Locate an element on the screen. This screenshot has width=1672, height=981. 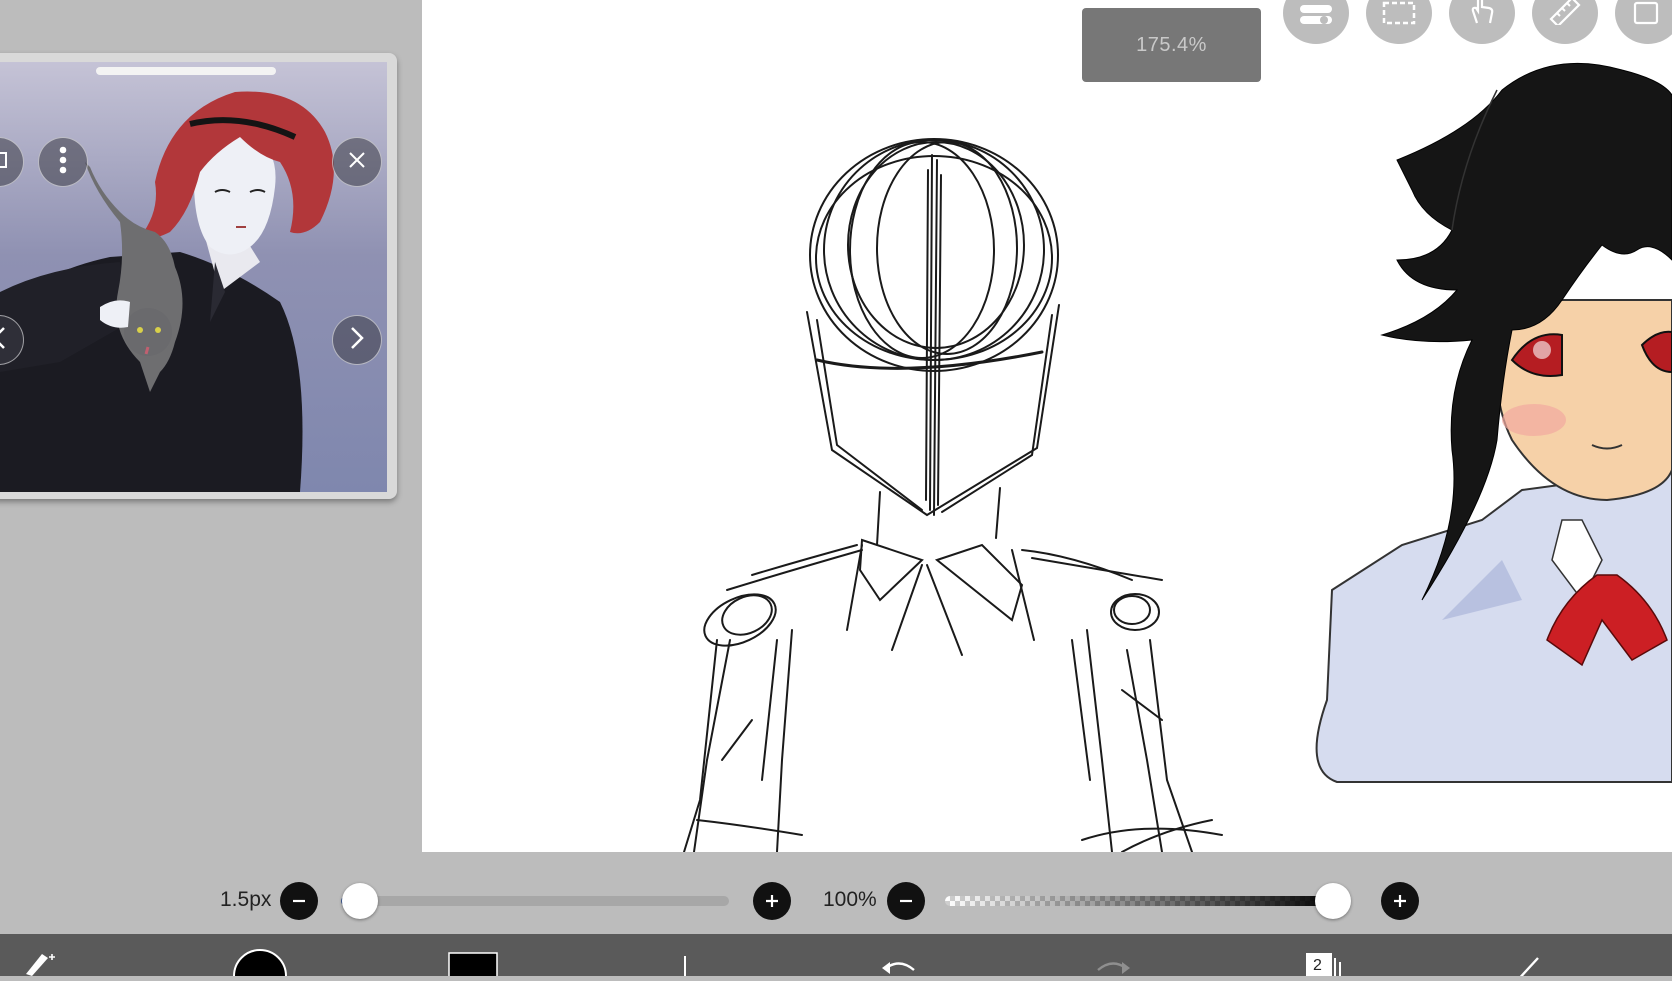
panel-drag-handle is located at coordinates (186, 71).